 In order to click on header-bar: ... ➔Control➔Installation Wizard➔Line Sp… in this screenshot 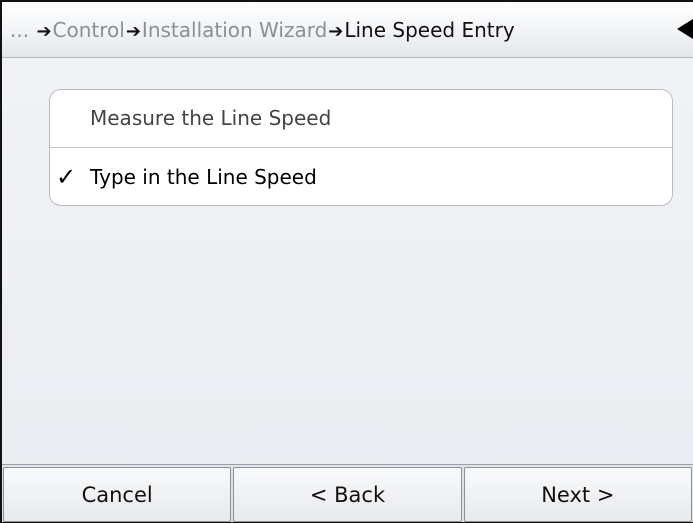, I will do `click(347, 30)`.